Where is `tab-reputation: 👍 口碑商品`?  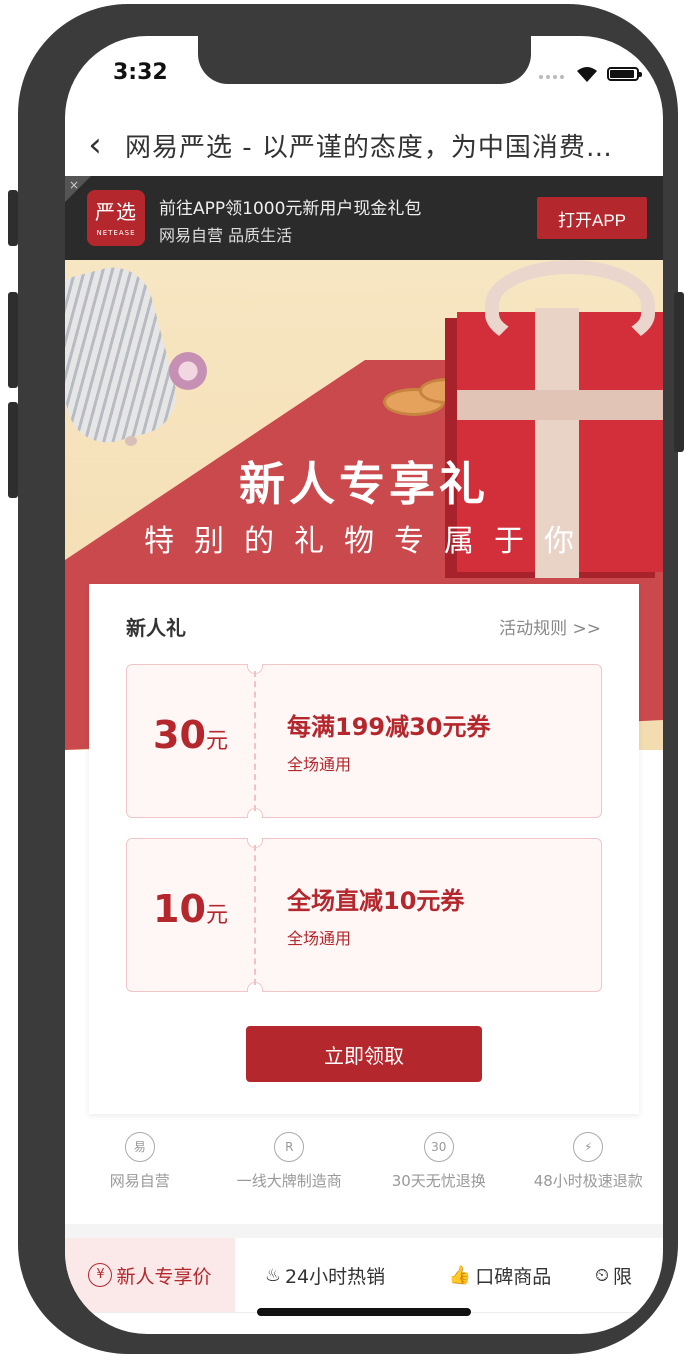 tab-reputation: 👍 口碑商品 is located at coordinates (500, 1275).